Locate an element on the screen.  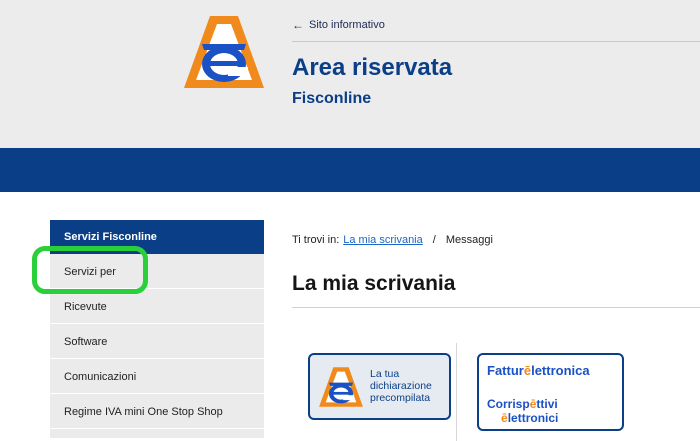
fattura-label-part-1: Fattur is located at coordinates (505, 370).